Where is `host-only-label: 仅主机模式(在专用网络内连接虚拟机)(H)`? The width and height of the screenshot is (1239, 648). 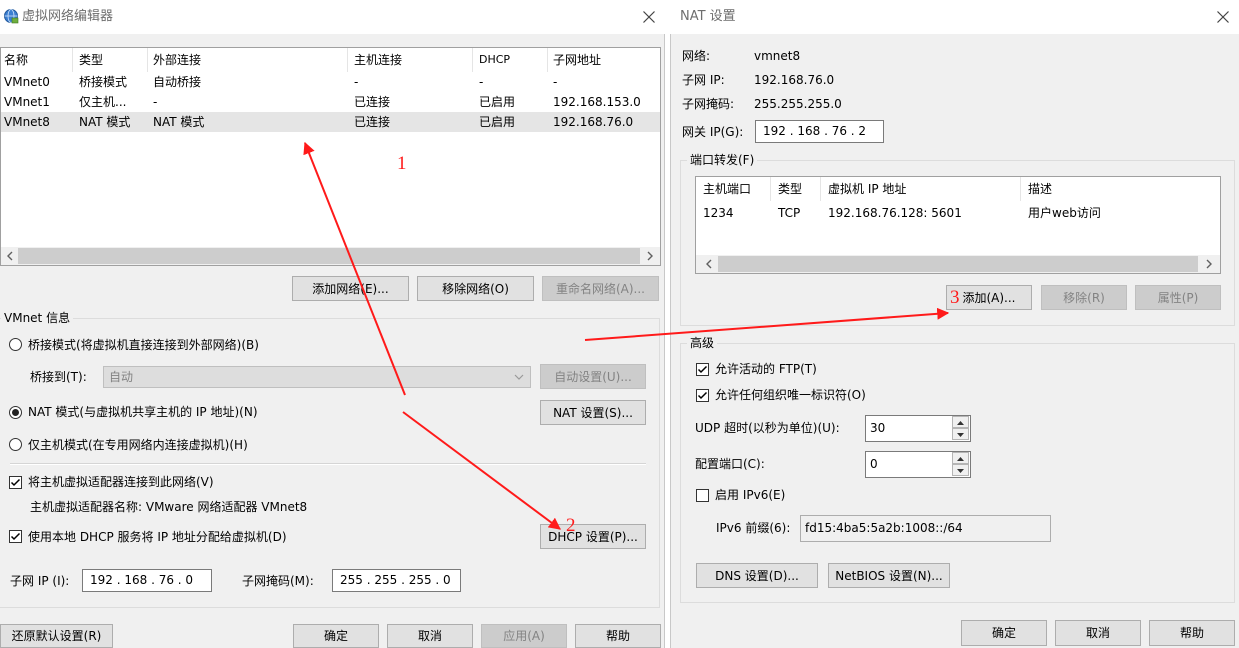 host-only-label: 仅主机模式(在专用网络内连接虚拟机)(H) is located at coordinates (138, 445).